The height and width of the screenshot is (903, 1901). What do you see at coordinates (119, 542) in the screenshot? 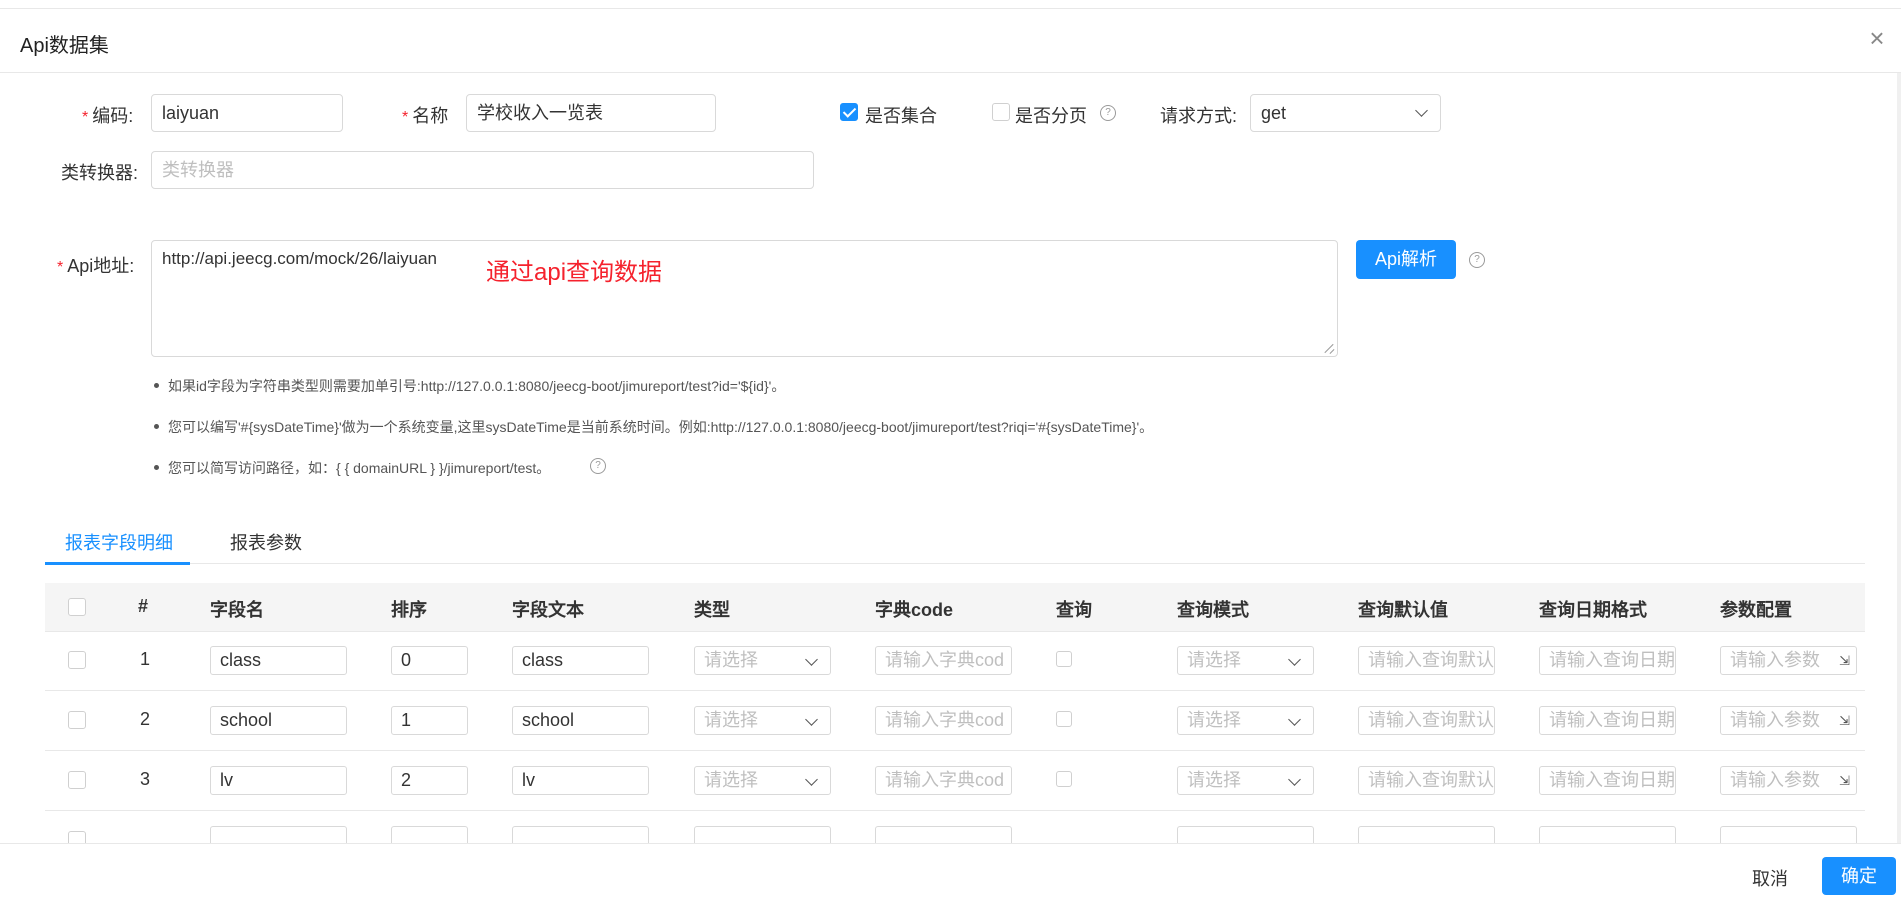
I see `tab-field-details: 报表字段明细` at bounding box center [119, 542].